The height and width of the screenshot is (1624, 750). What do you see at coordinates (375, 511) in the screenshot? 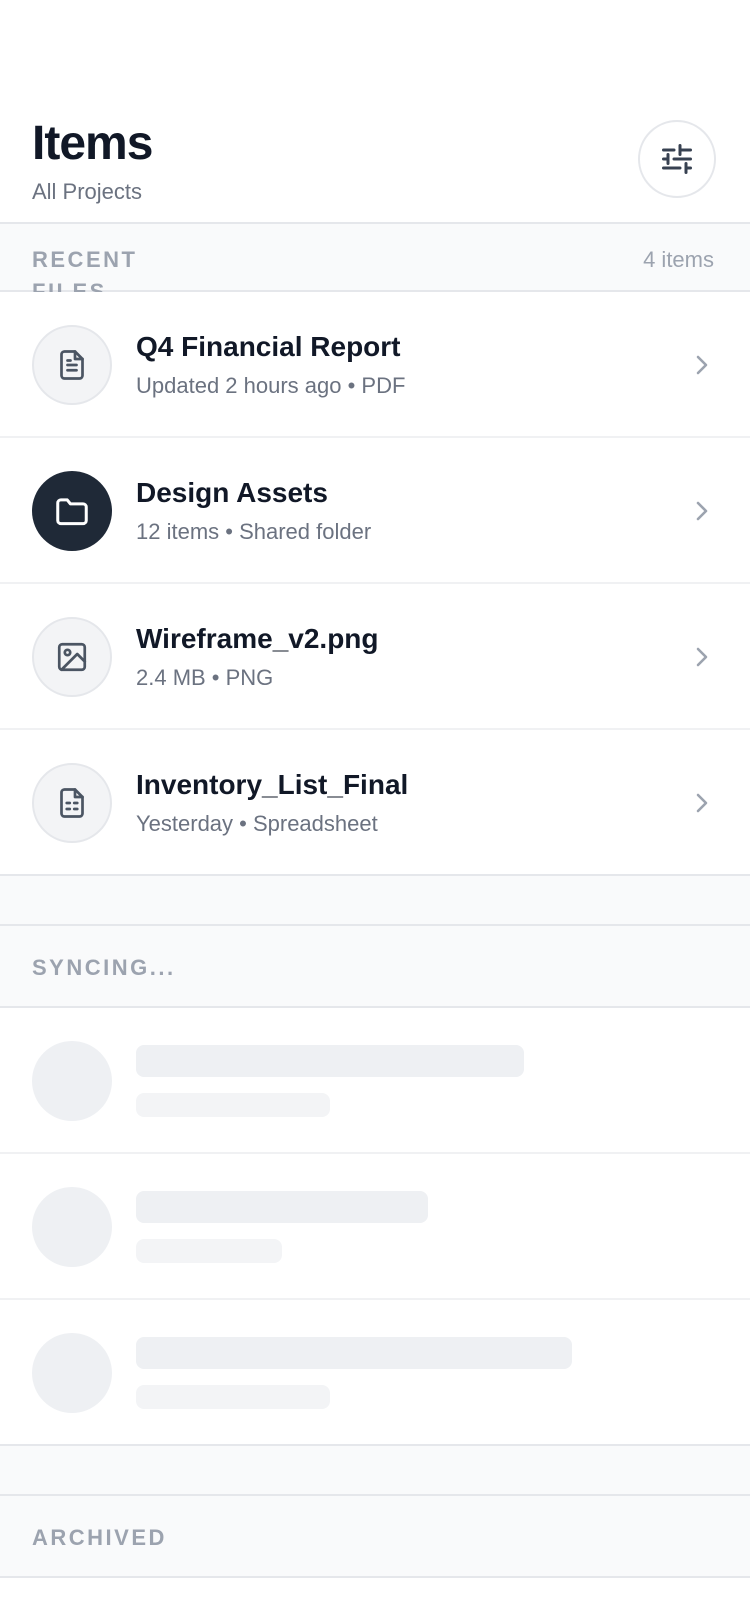
I see `list-item: Design Assets 12 items • Shared folder` at bounding box center [375, 511].